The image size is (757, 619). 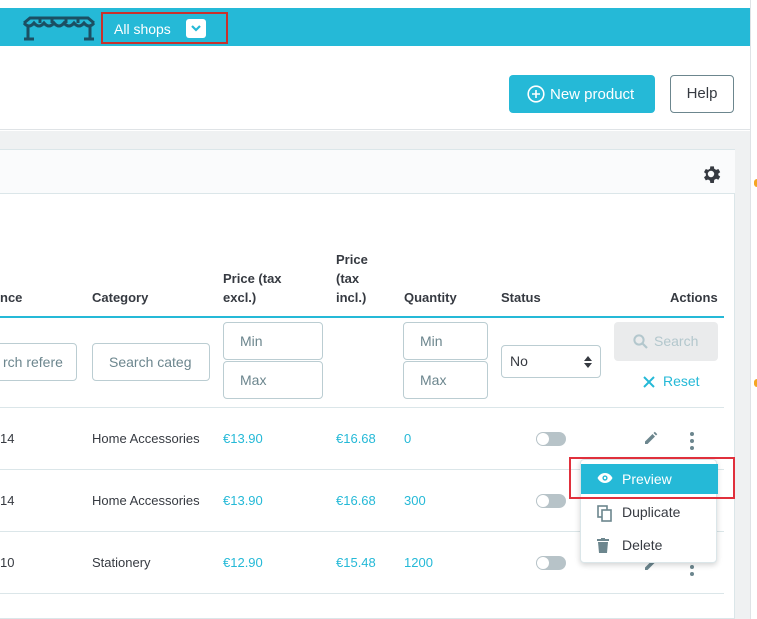 I want to click on help-button: Help, so click(x=702, y=94).